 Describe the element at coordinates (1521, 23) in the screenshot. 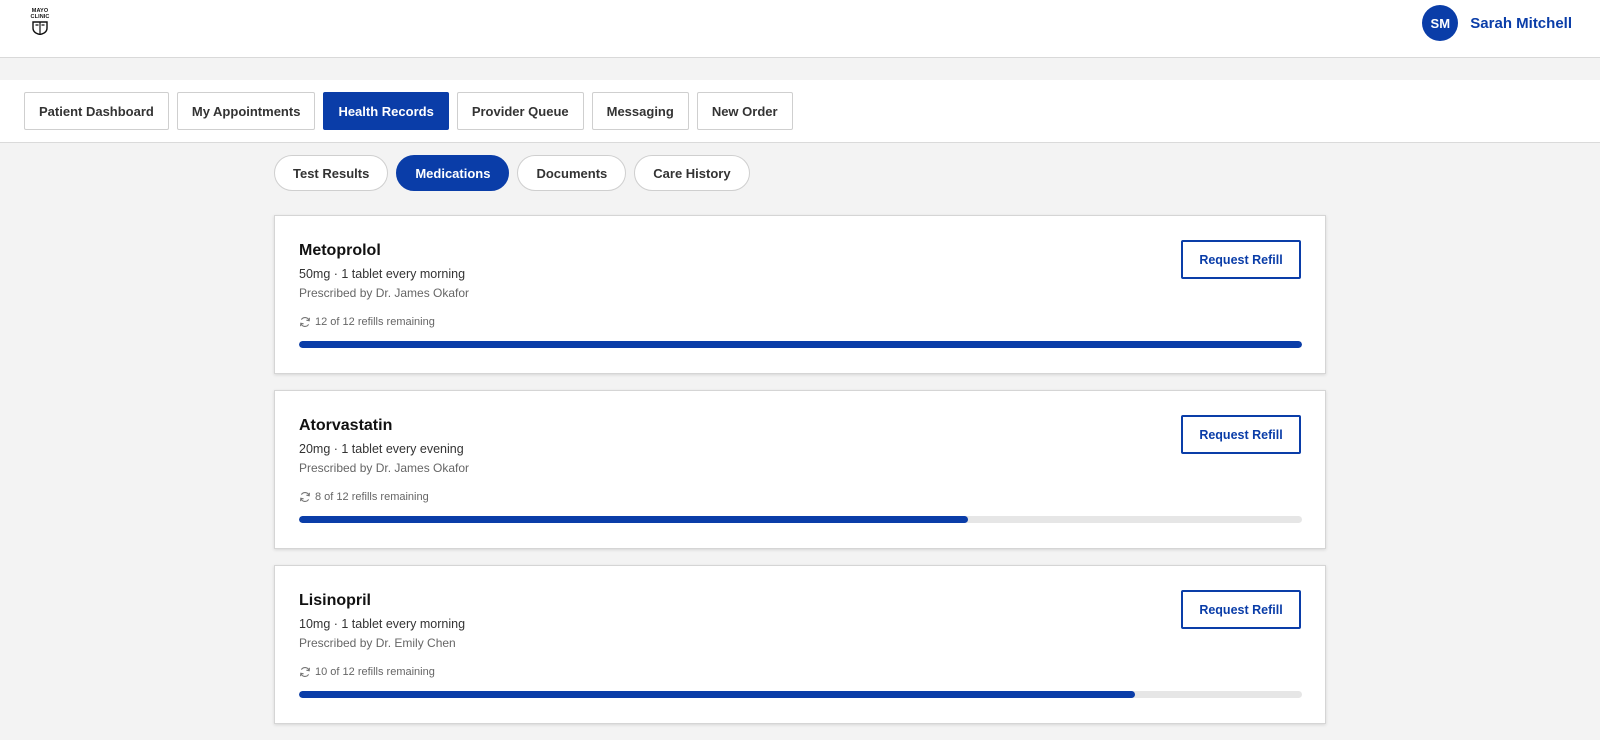

I see `user-name: Sarah Mitchell` at that location.